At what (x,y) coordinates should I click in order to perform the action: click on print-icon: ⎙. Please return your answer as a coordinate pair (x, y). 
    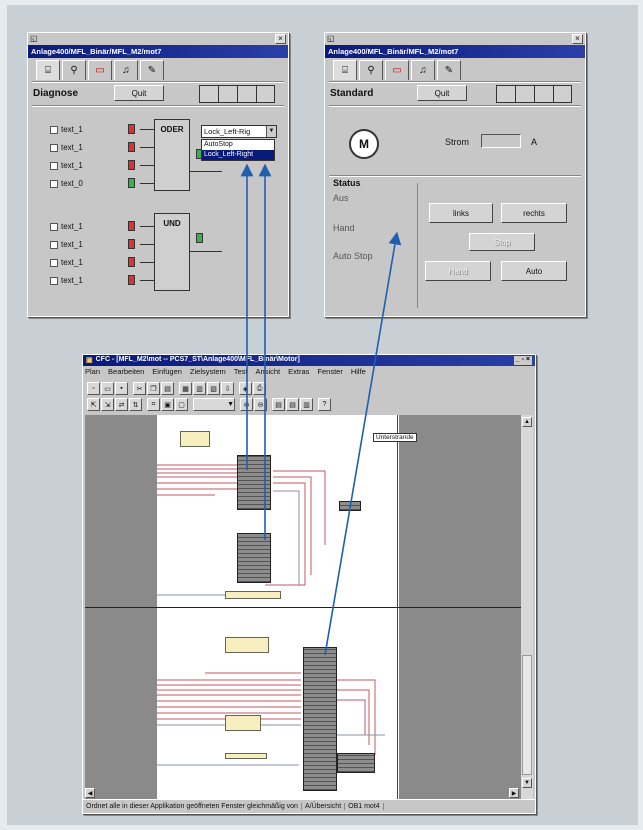
    Looking at the image, I should click on (259, 388).